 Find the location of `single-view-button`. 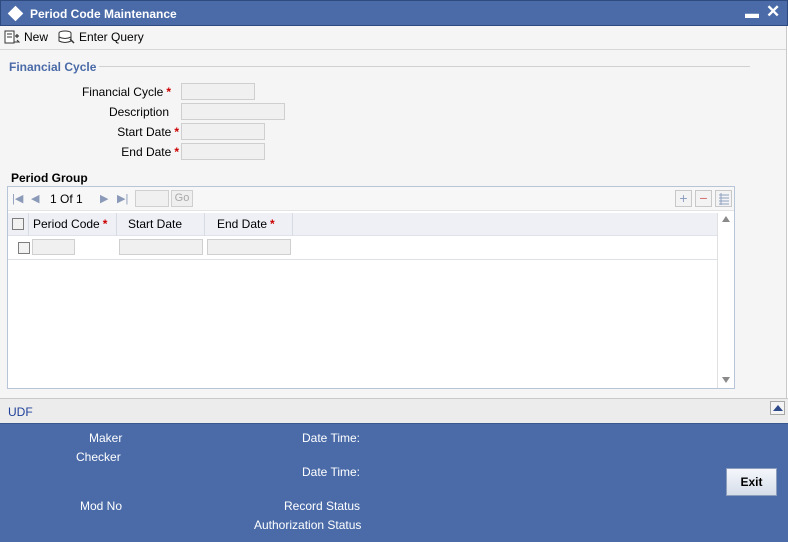

single-view-button is located at coordinates (723, 198).